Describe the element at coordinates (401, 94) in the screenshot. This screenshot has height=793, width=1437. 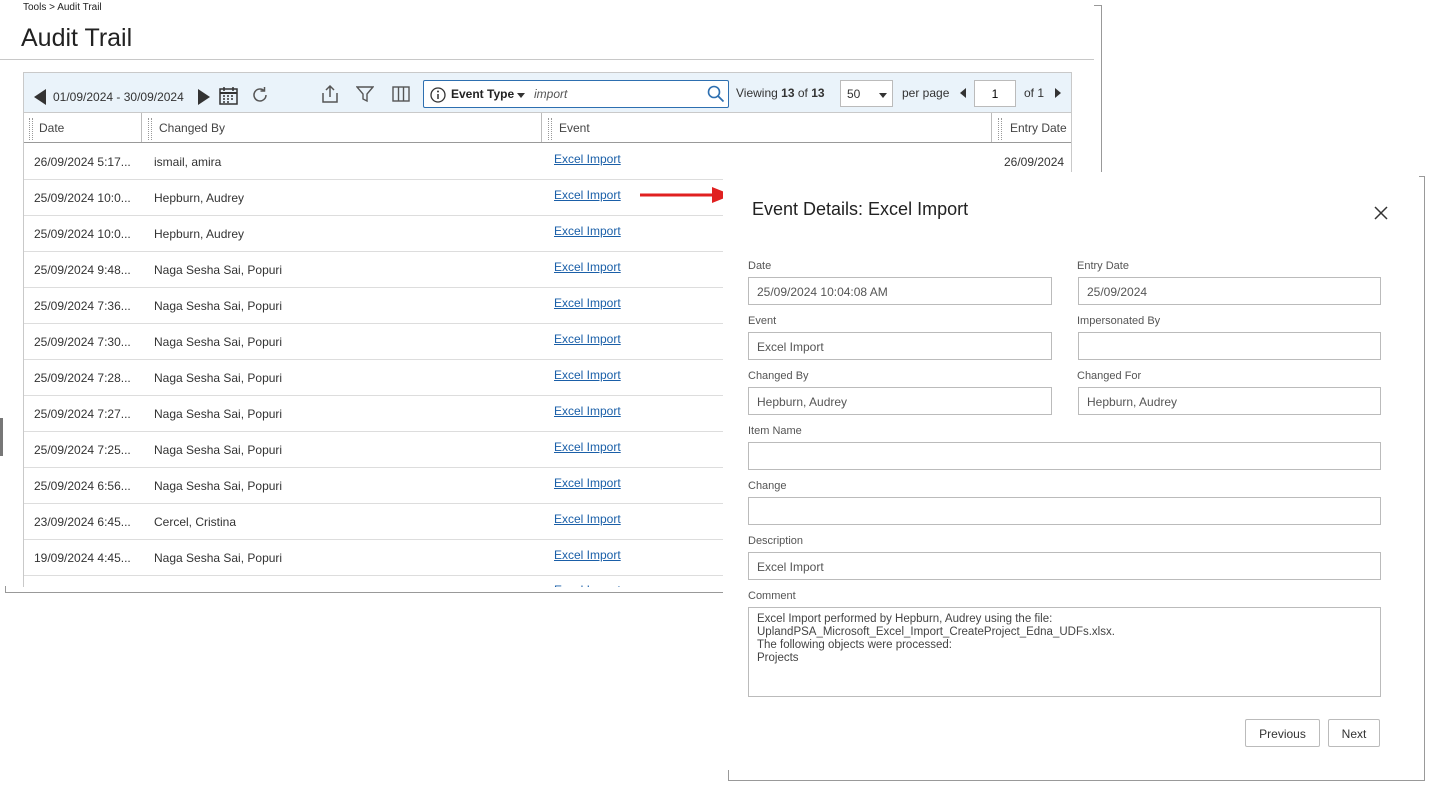
I see `columns-icon` at that location.